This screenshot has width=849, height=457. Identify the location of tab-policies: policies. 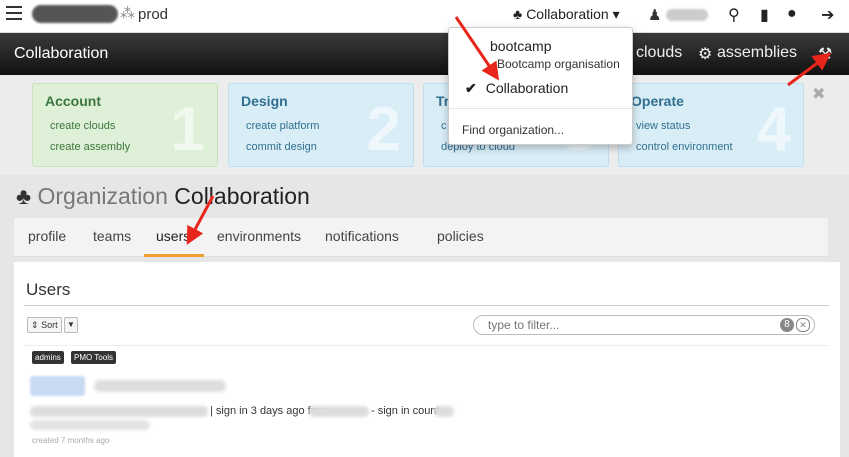
(460, 236).